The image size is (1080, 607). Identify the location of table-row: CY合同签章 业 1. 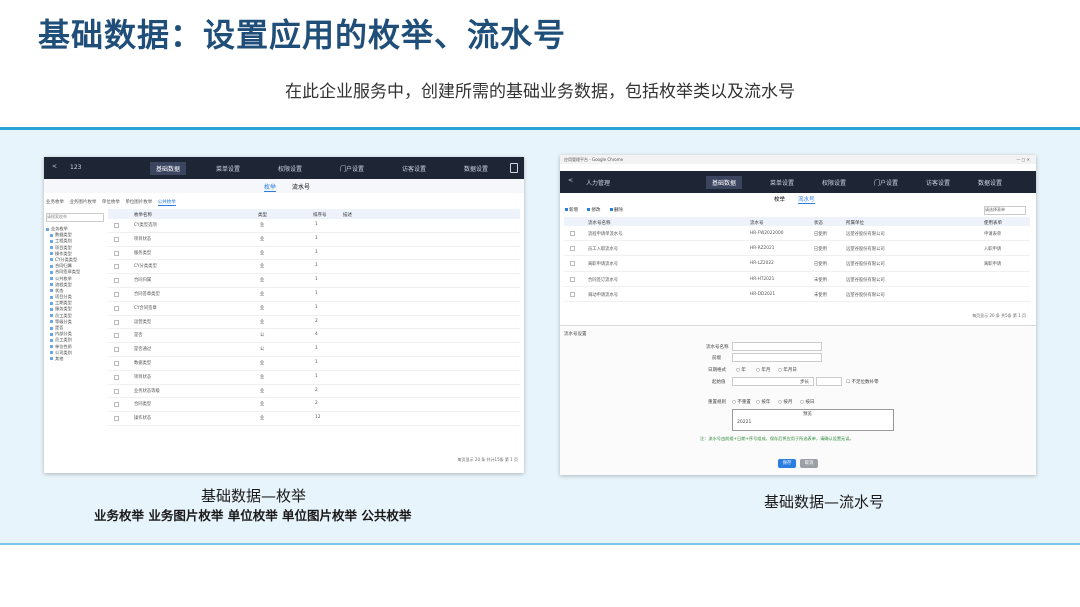
(314, 309).